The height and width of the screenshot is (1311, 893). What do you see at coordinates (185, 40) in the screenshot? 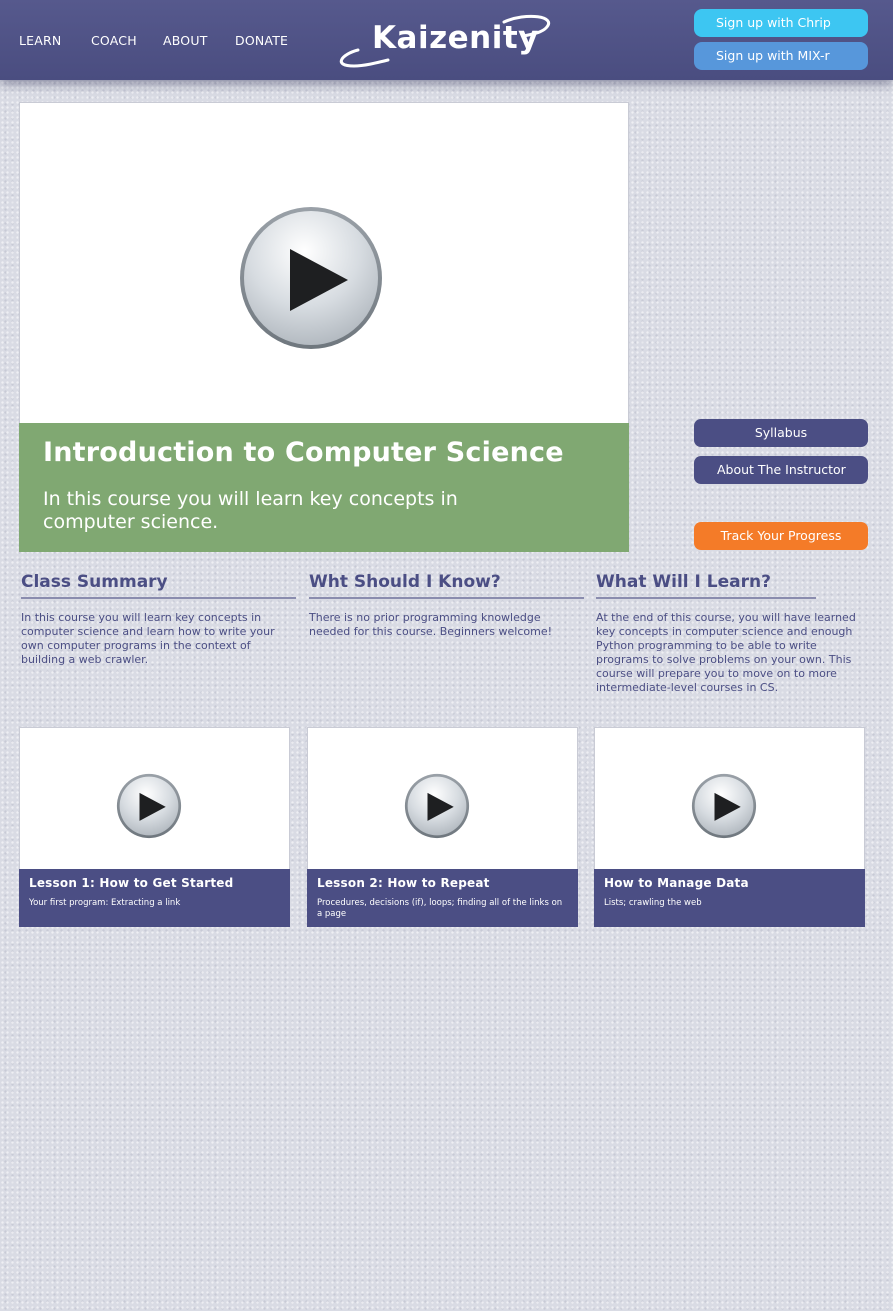
I see `nav-about-link: ABOUT` at bounding box center [185, 40].